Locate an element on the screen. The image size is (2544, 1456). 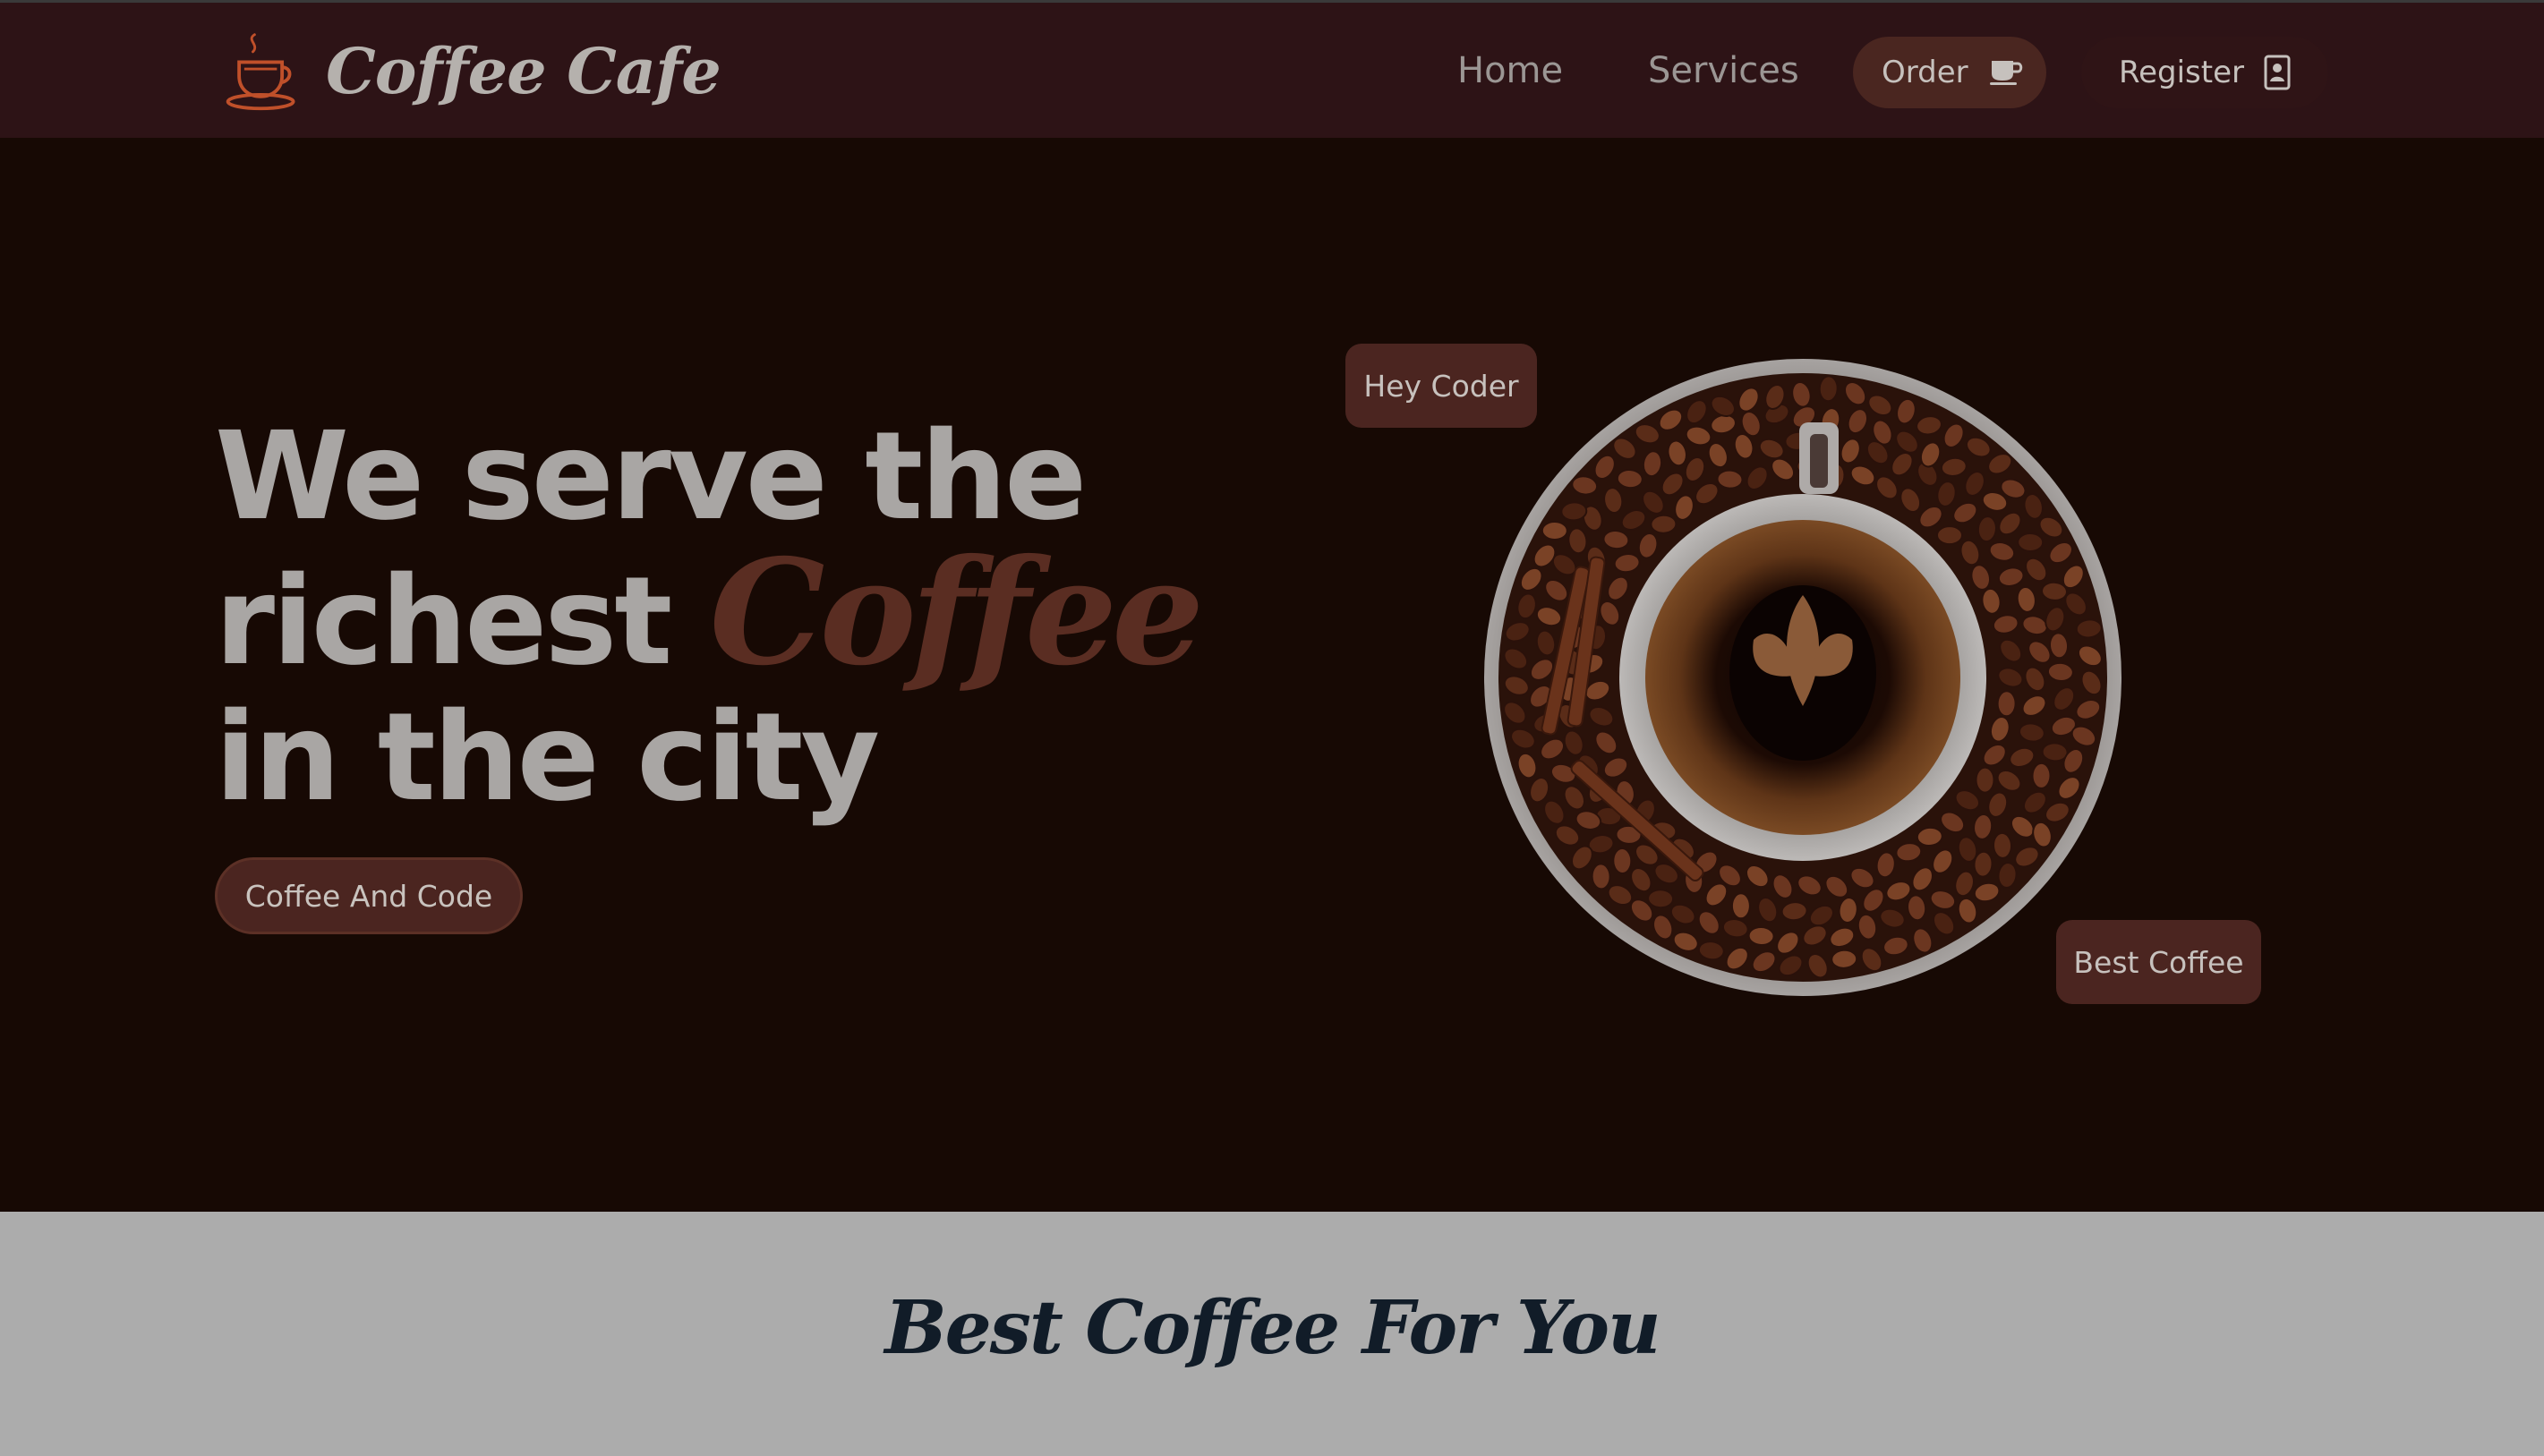
hero-headline: We serve the richest Coffee in the city is located at coordinates (752, 617).